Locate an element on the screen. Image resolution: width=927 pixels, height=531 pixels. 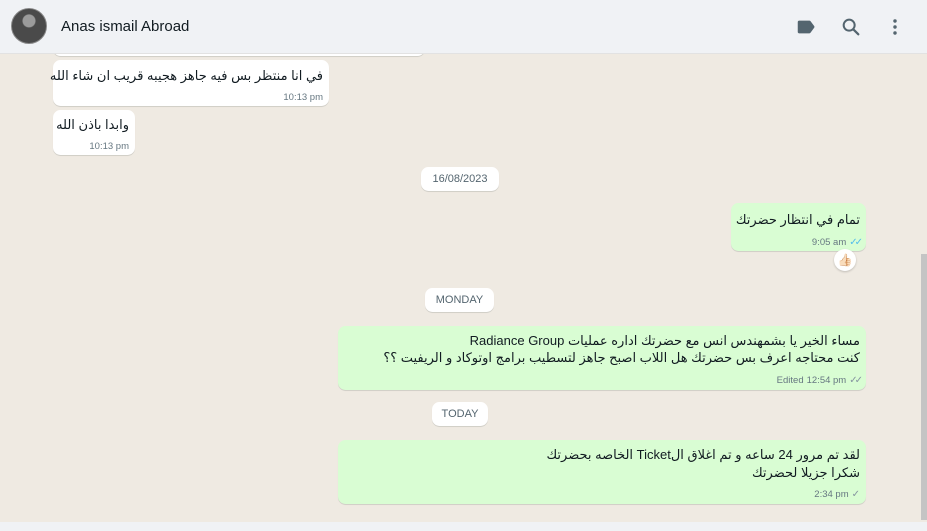
composer-edge is located at coordinates (463, 526).